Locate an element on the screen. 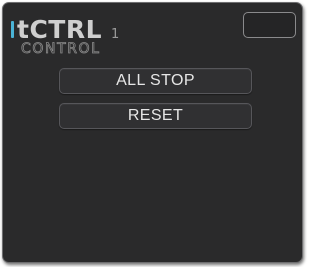 The width and height of the screenshot is (320, 267). tctrl-logo: tCTRL 1 CONTROL is located at coordinates (75, 32).